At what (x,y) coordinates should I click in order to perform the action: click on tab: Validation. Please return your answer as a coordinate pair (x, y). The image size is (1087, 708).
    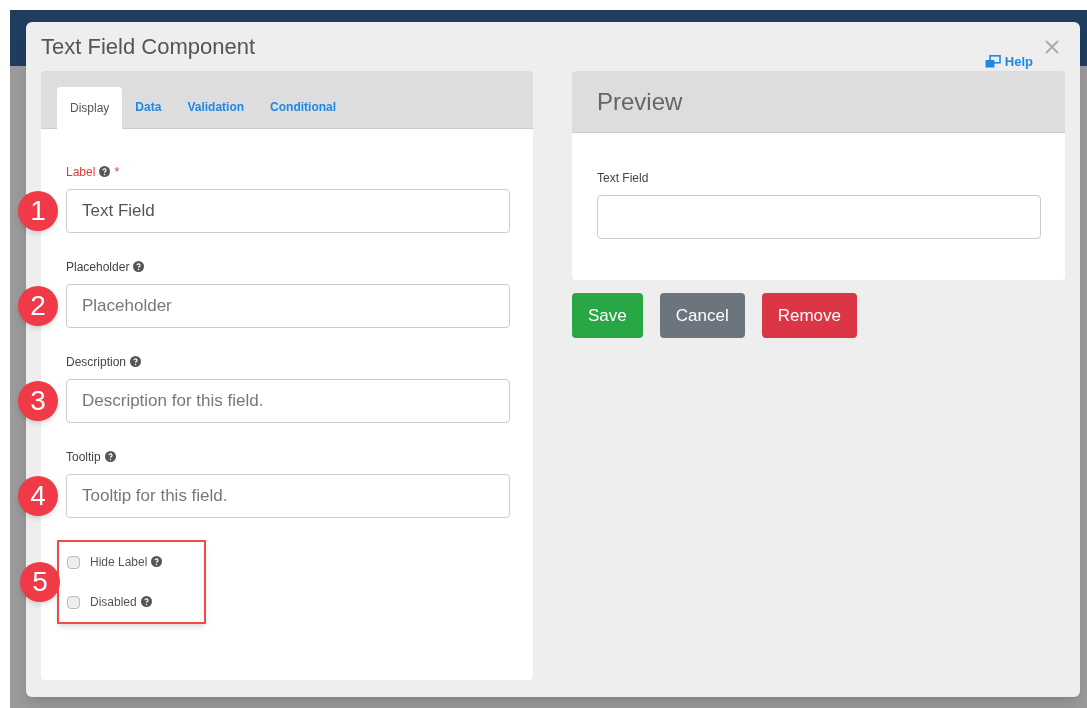
    Looking at the image, I should click on (216, 107).